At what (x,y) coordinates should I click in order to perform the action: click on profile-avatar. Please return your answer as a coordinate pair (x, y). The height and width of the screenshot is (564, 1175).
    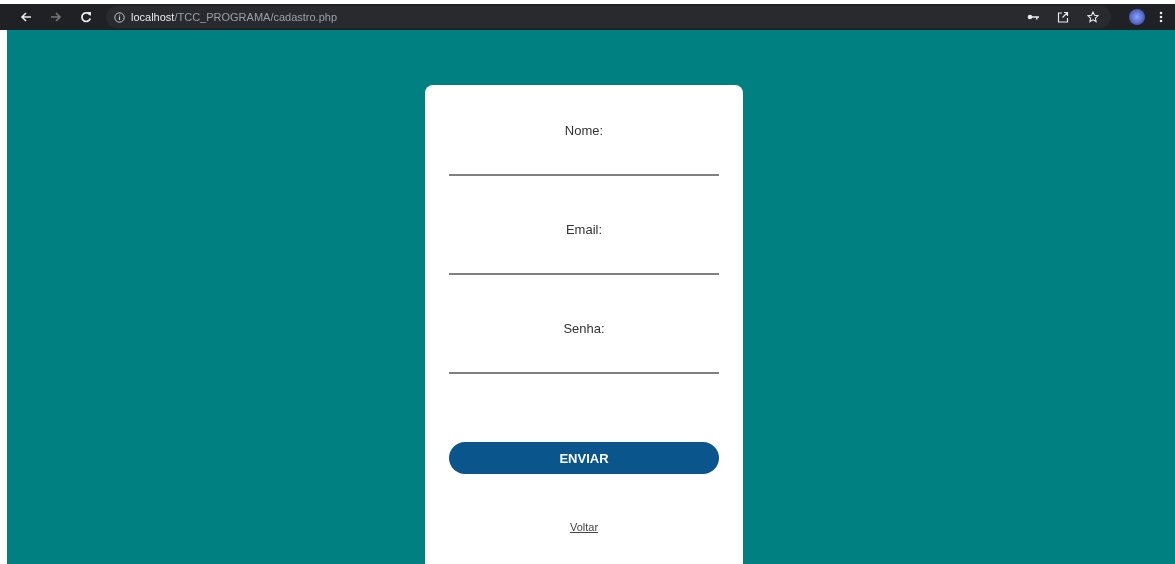
    Looking at the image, I should click on (1137, 17).